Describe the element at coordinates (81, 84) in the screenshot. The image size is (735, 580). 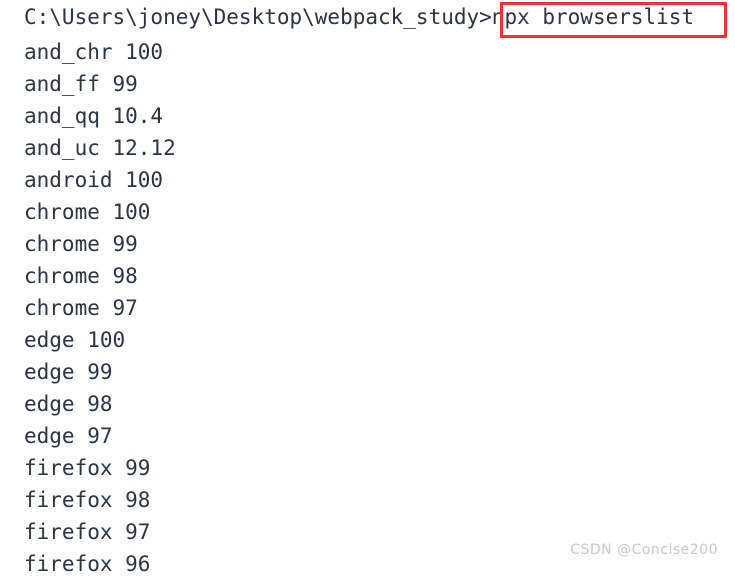
I see `output-line: and_ff 99` at that location.